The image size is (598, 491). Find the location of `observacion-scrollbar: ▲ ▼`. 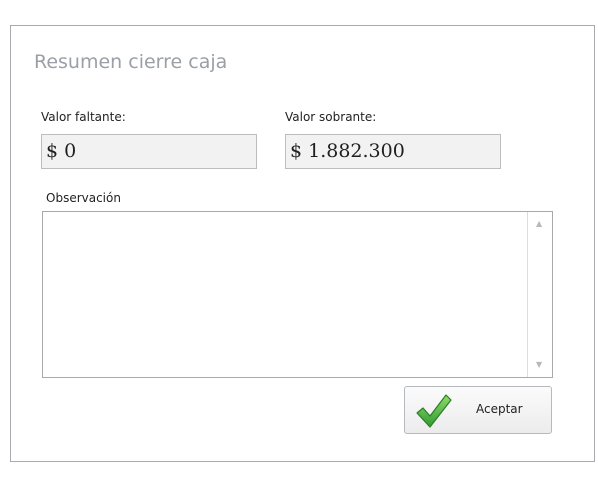

observacion-scrollbar: ▲ ▼ is located at coordinates (539, 294).